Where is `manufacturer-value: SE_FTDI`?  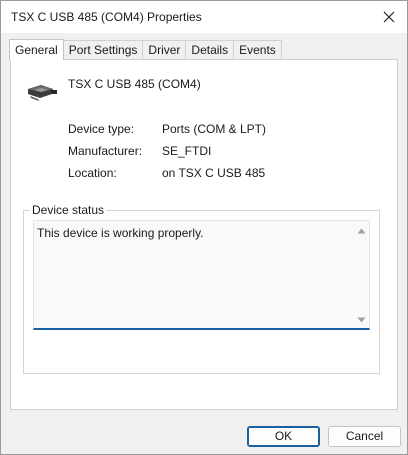 manufacturer-value: SE_FTDI is located at coordinates (187, 151).